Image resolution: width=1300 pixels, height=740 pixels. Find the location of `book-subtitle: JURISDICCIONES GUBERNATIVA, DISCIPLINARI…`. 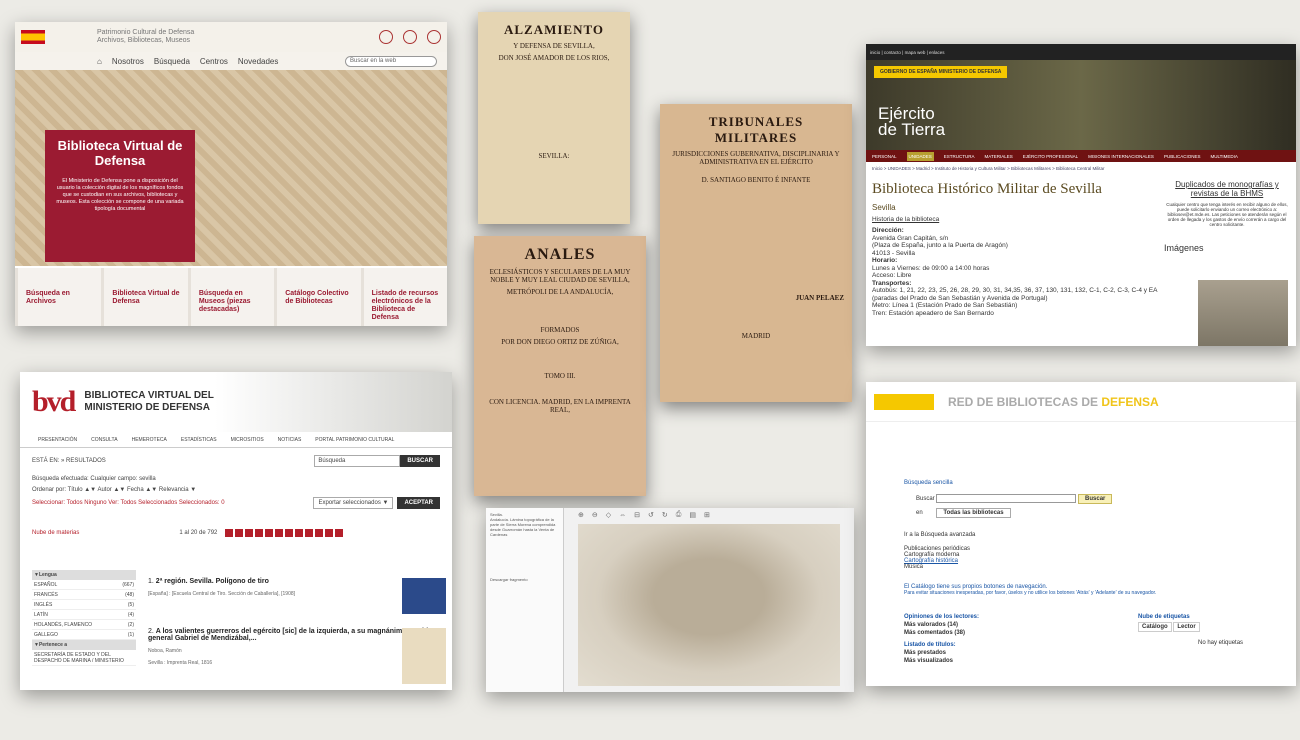

book-subtitle: JURISDICCIONES GUBERNATIVA, DISCIPLINARI… is located at coordinates (756, 158).